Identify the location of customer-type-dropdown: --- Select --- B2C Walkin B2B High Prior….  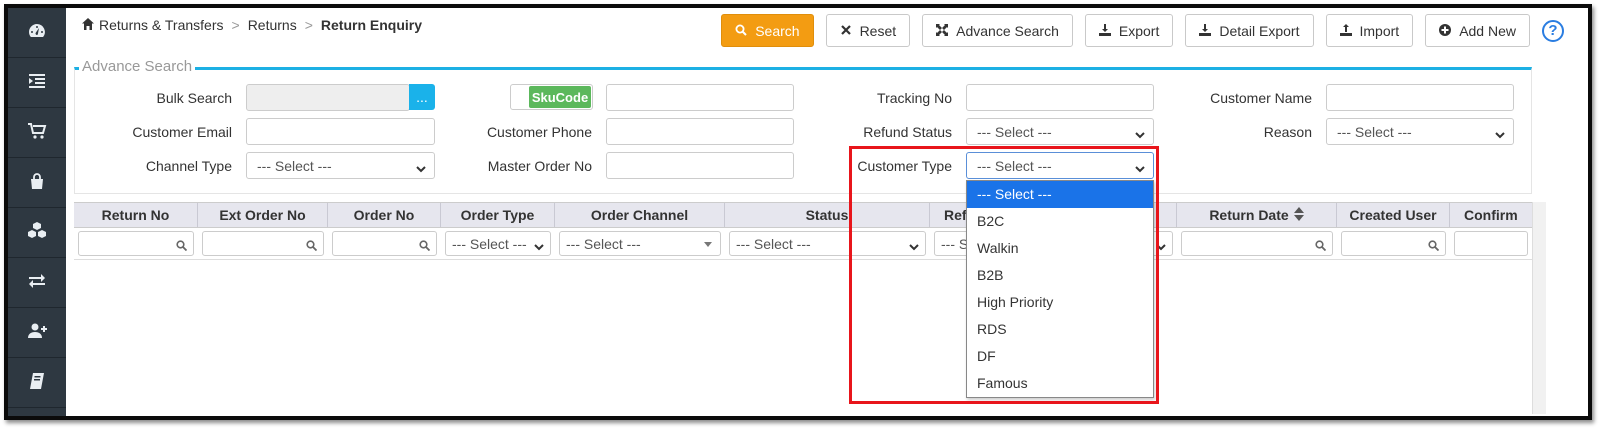
(1060, 289).